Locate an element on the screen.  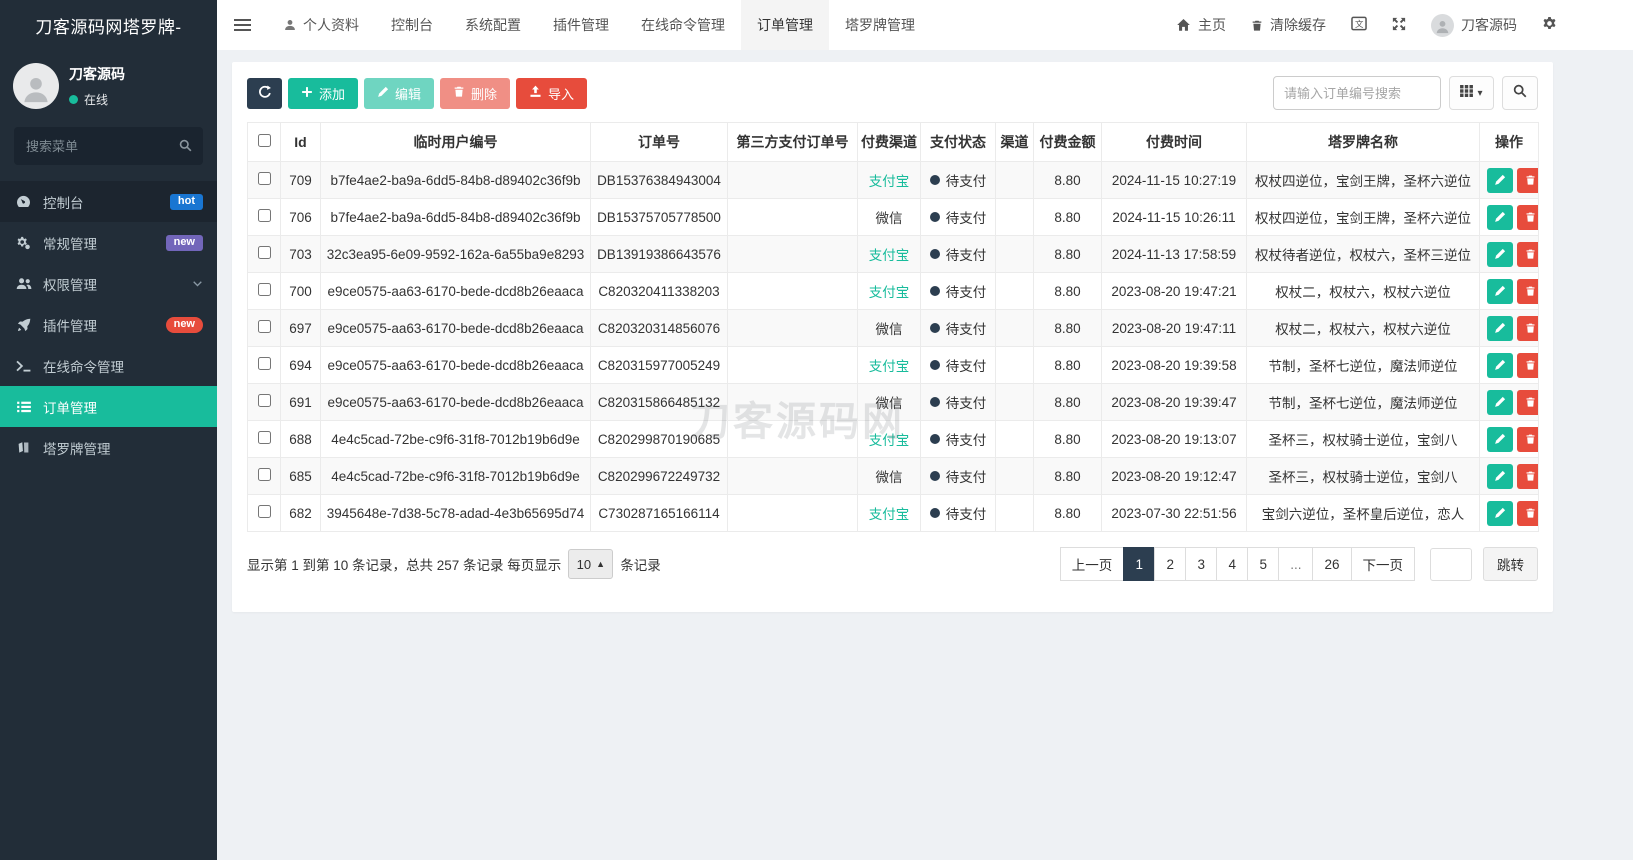
sidebar-toggle-button is located at coordinates (242, 25).